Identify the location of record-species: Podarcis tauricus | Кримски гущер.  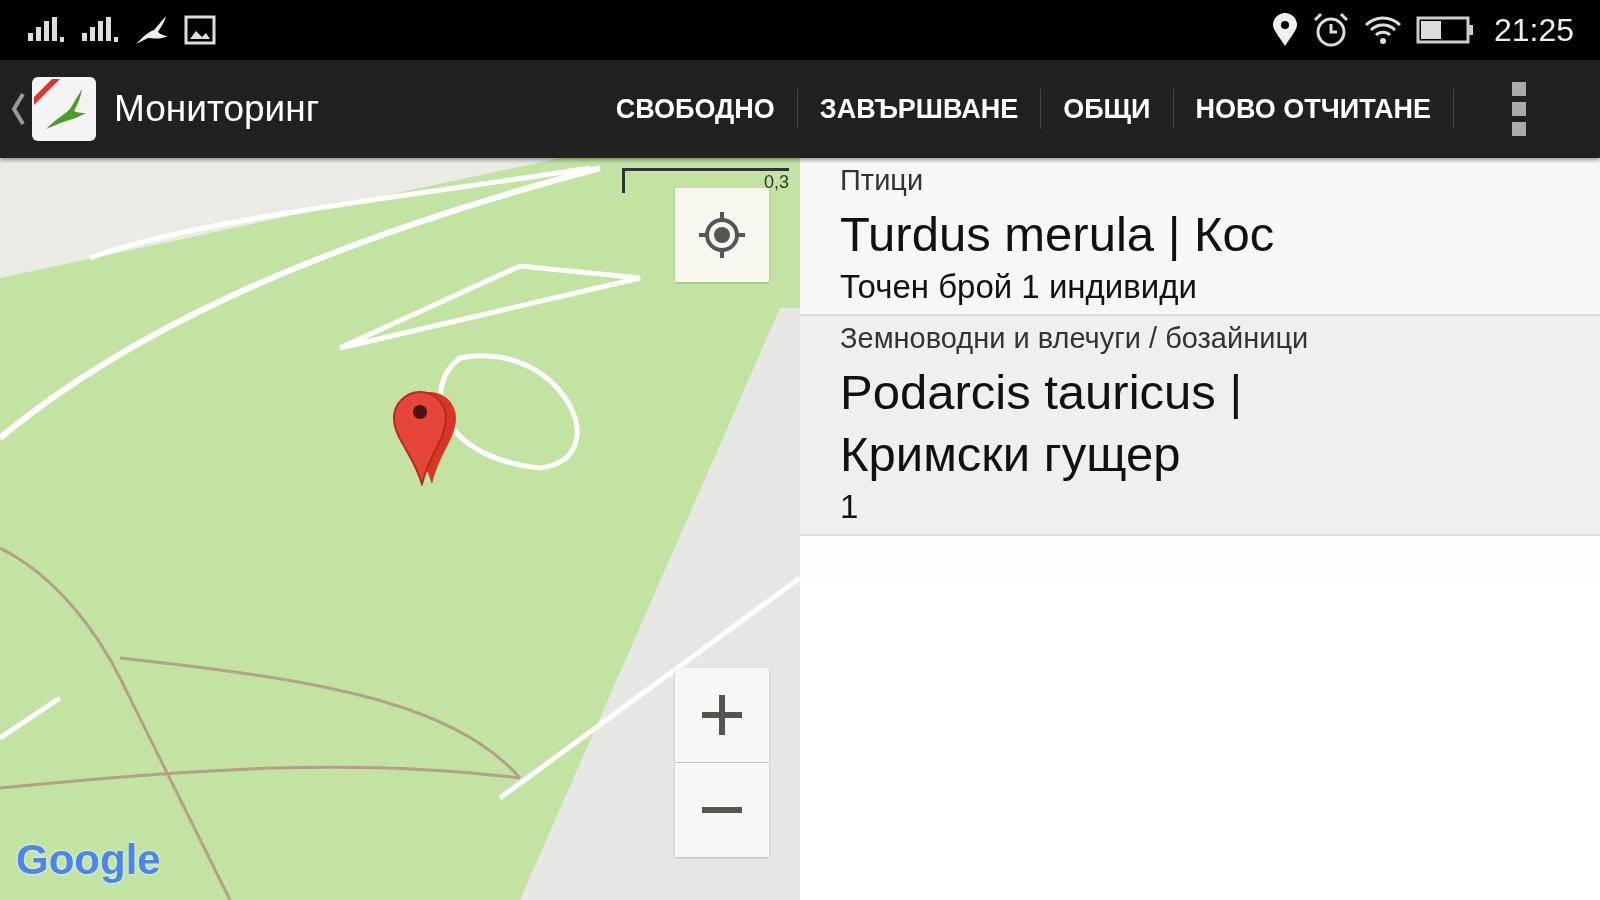
(1042, 423).